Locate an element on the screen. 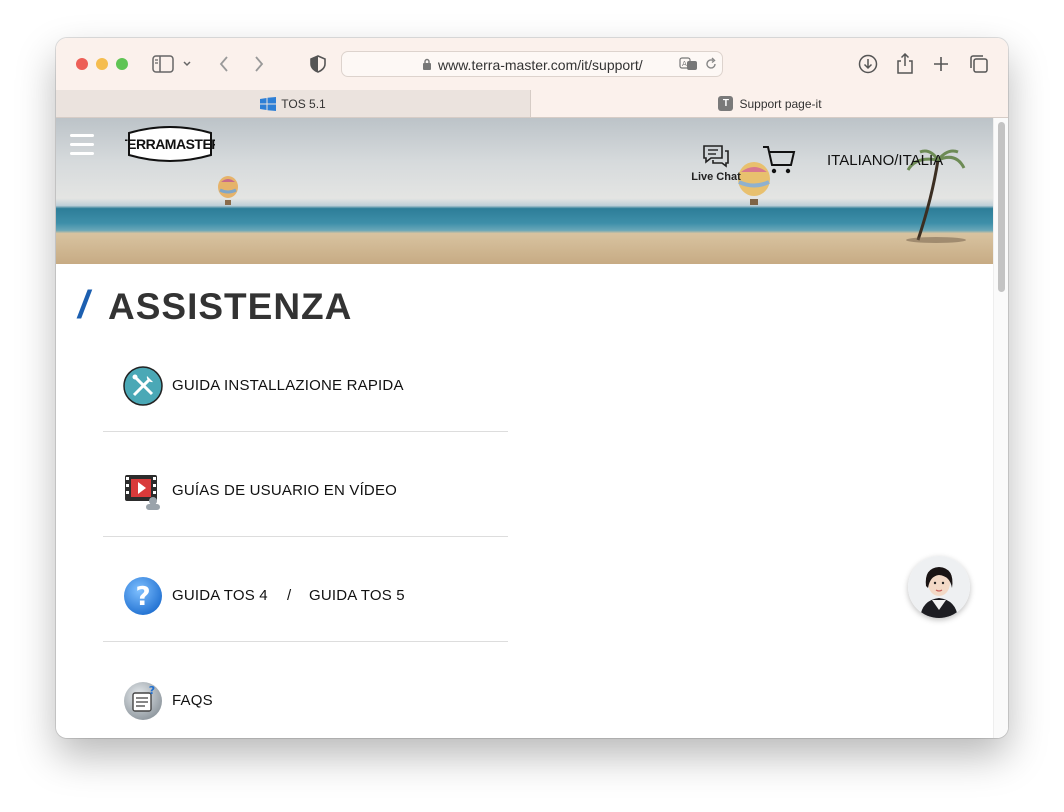 The height and width of the screenshot is (812, 1064). logo-text: TERRAMASTER is located at coordinates (170, 144).